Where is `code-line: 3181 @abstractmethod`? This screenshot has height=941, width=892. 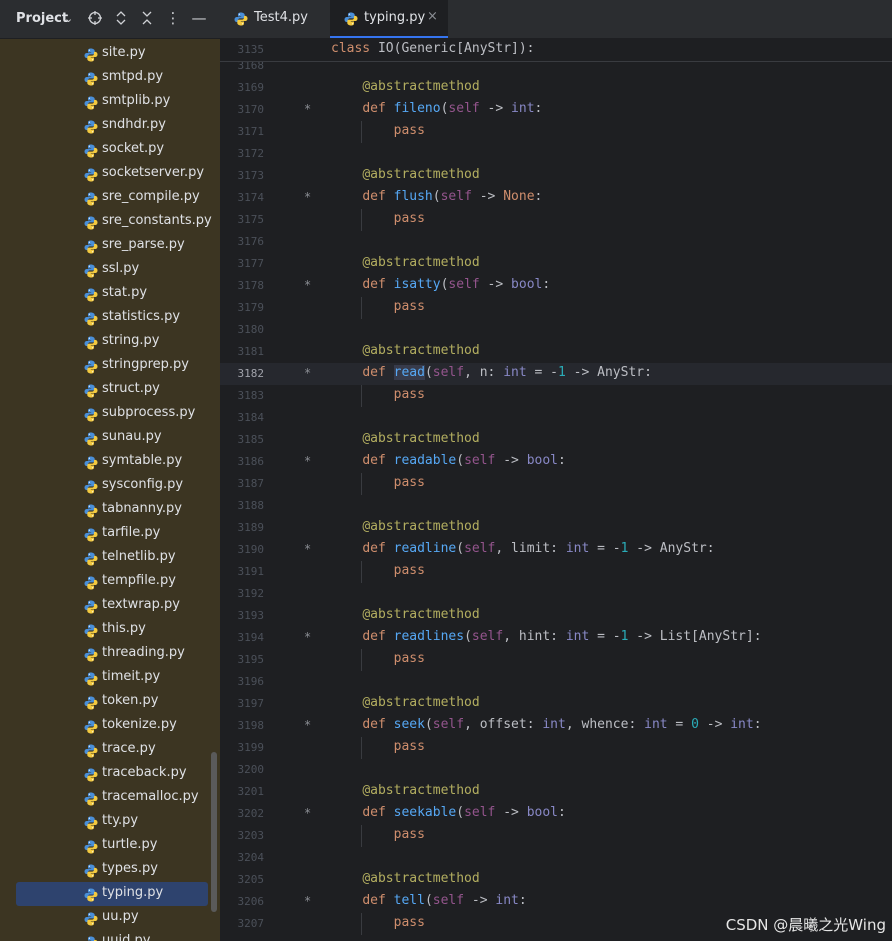 code-line: 3181 @abstractmethod is located at coordinates (556, 352).